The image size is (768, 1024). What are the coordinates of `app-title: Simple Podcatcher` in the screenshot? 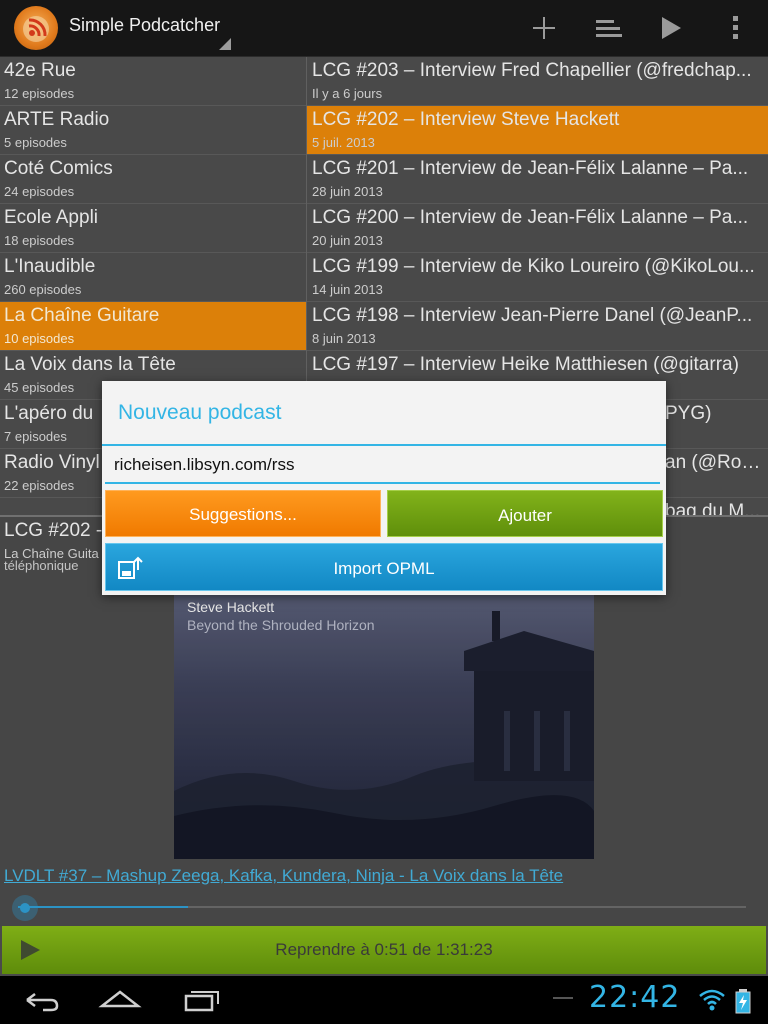 It's located at (144, 25).